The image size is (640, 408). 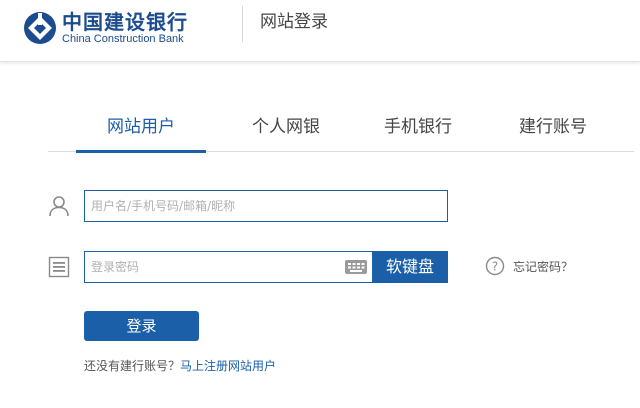 I want to click on username-input, so click(x=266, y=206).